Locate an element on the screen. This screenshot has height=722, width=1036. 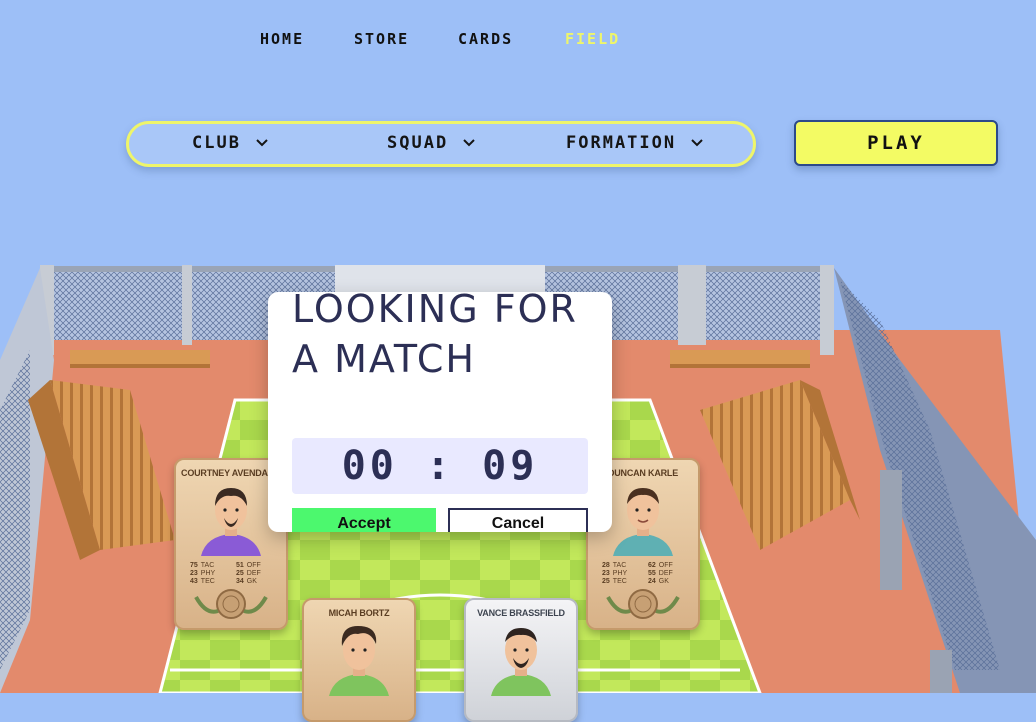
nav-store: STORE is located at coordinates (381, 39).